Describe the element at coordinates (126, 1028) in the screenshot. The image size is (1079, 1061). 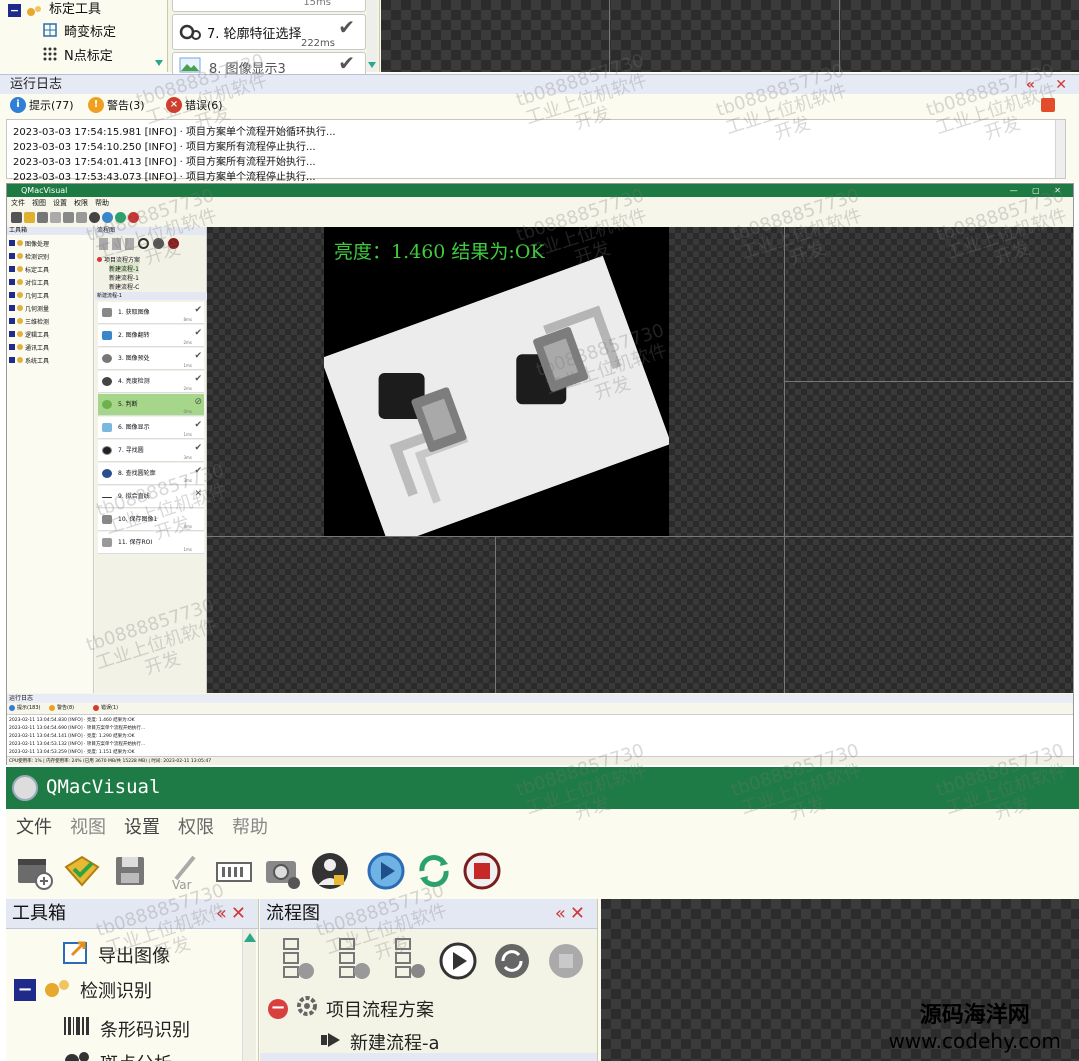
I see `toolbox-item-barcode: 条形码识别` at that location.